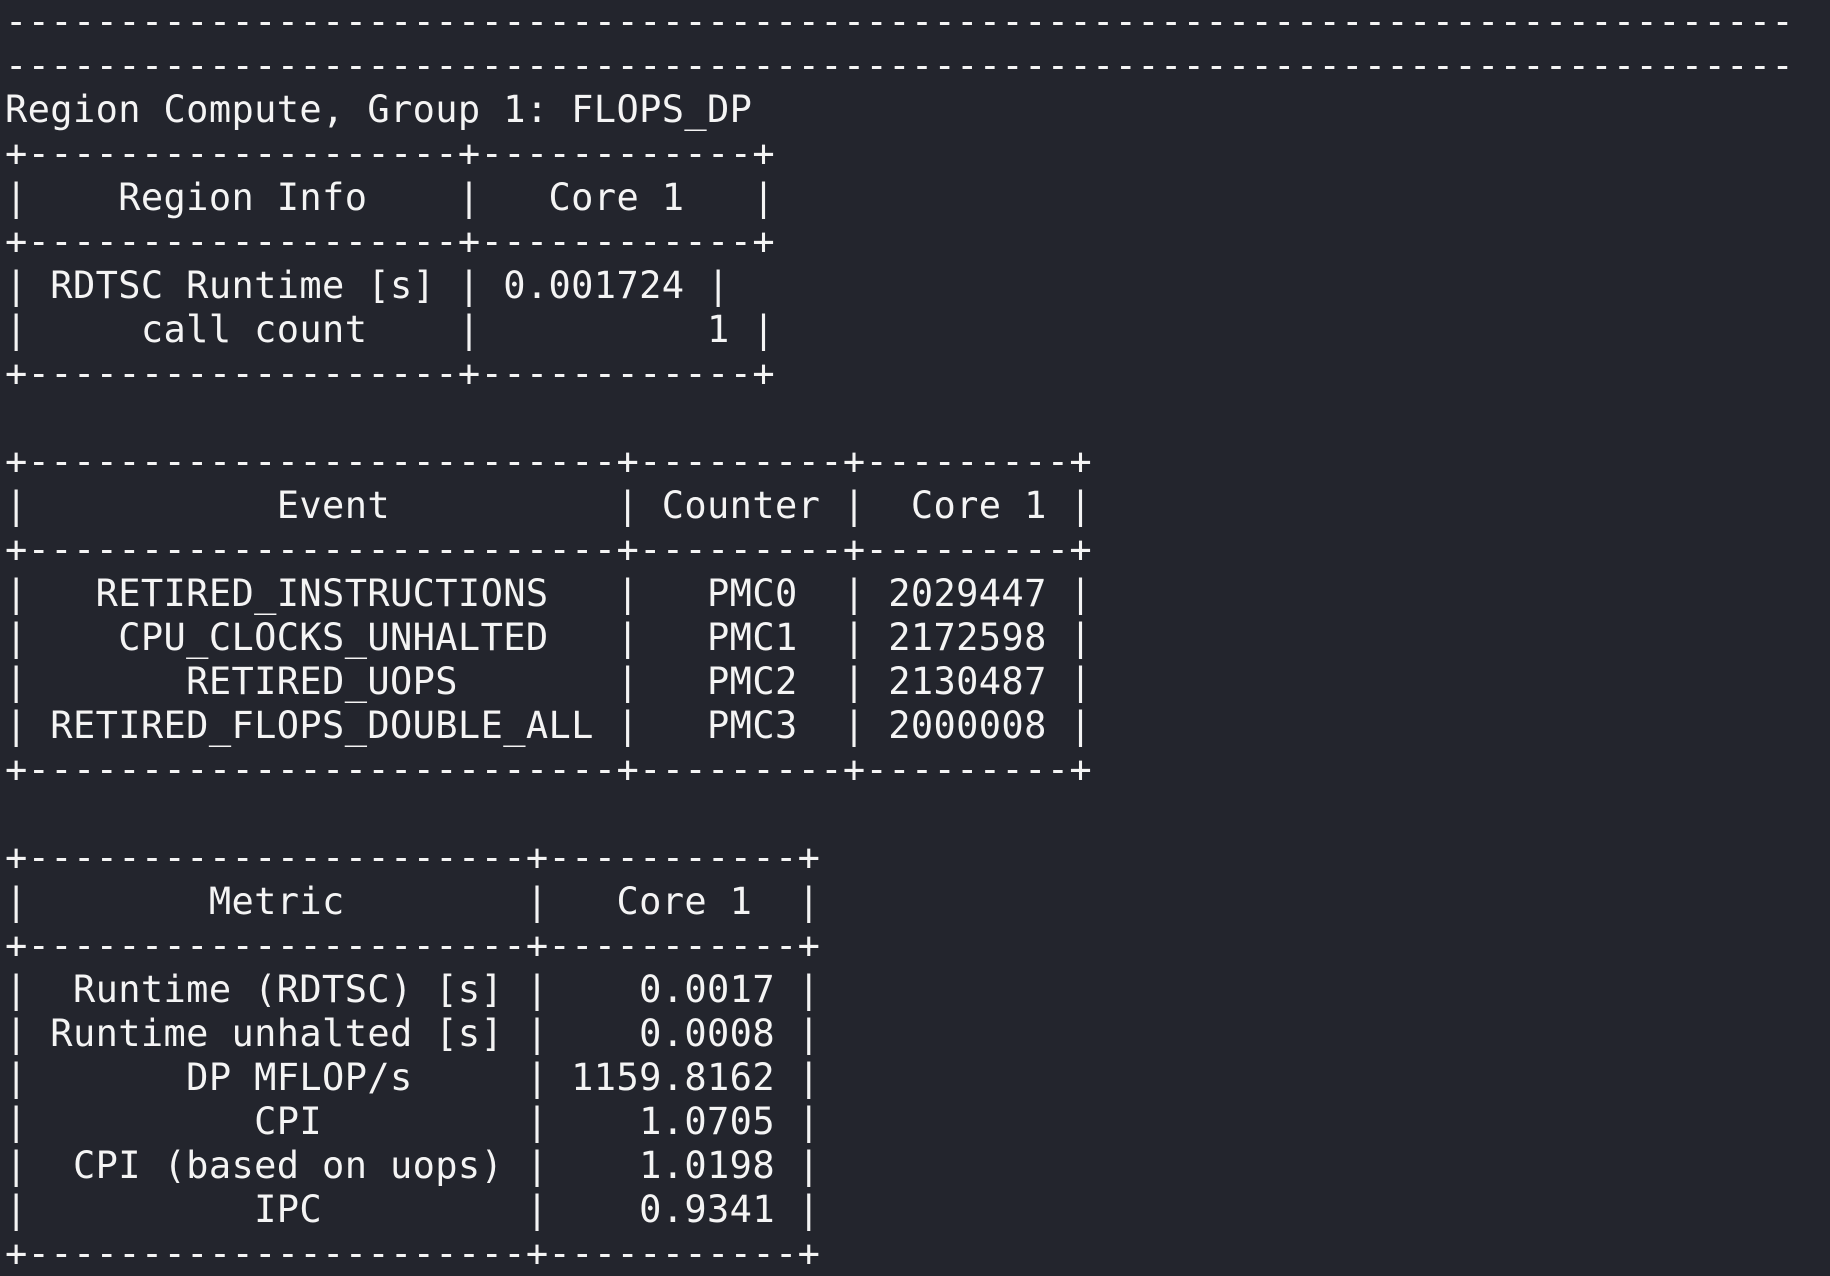  What do you see at coordinates (413, 1165) in the screenshot?
I see `metric-row-cpi-uops: | CPI (based on uops) | 1.0198 |` at bounding box center [413, 1165].